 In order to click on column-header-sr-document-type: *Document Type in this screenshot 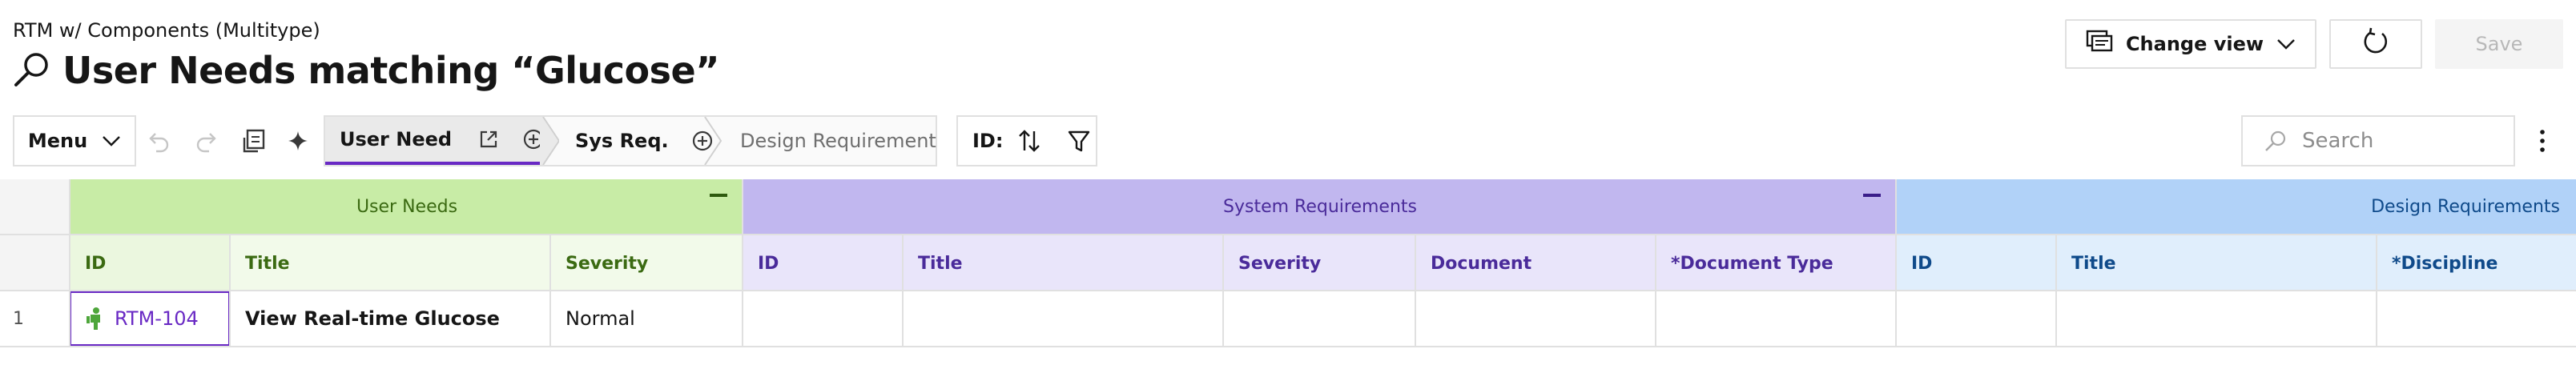, I will do `click(1776, 263)`.